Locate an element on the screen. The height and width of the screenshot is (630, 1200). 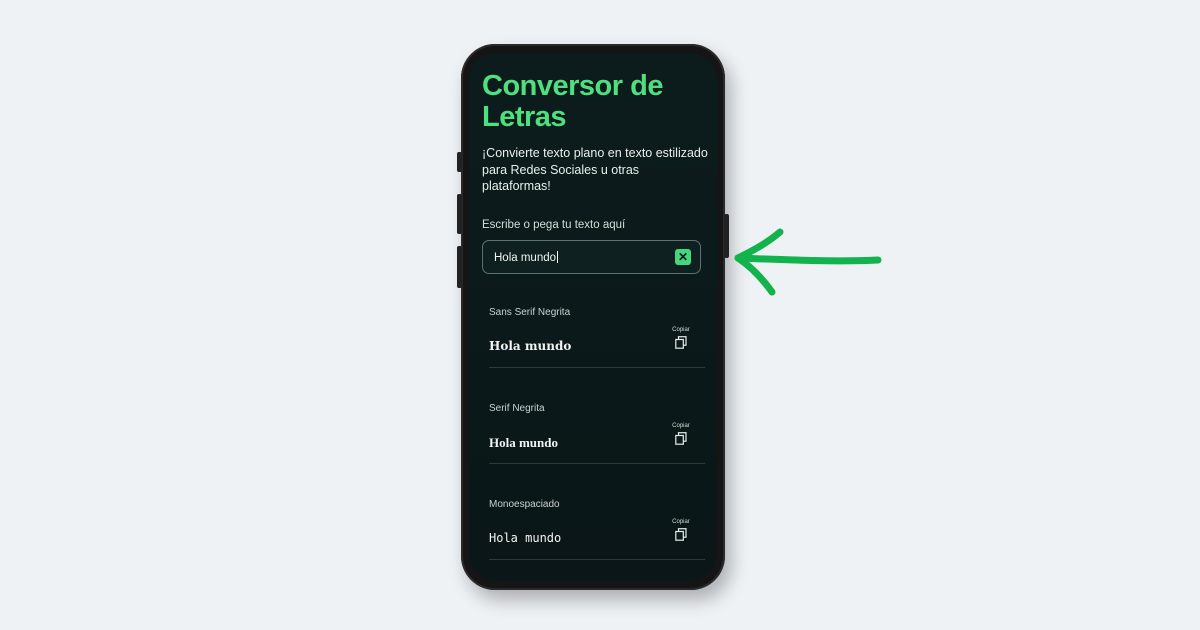
close-icon: ✕ is located at coordinates (683, 257).